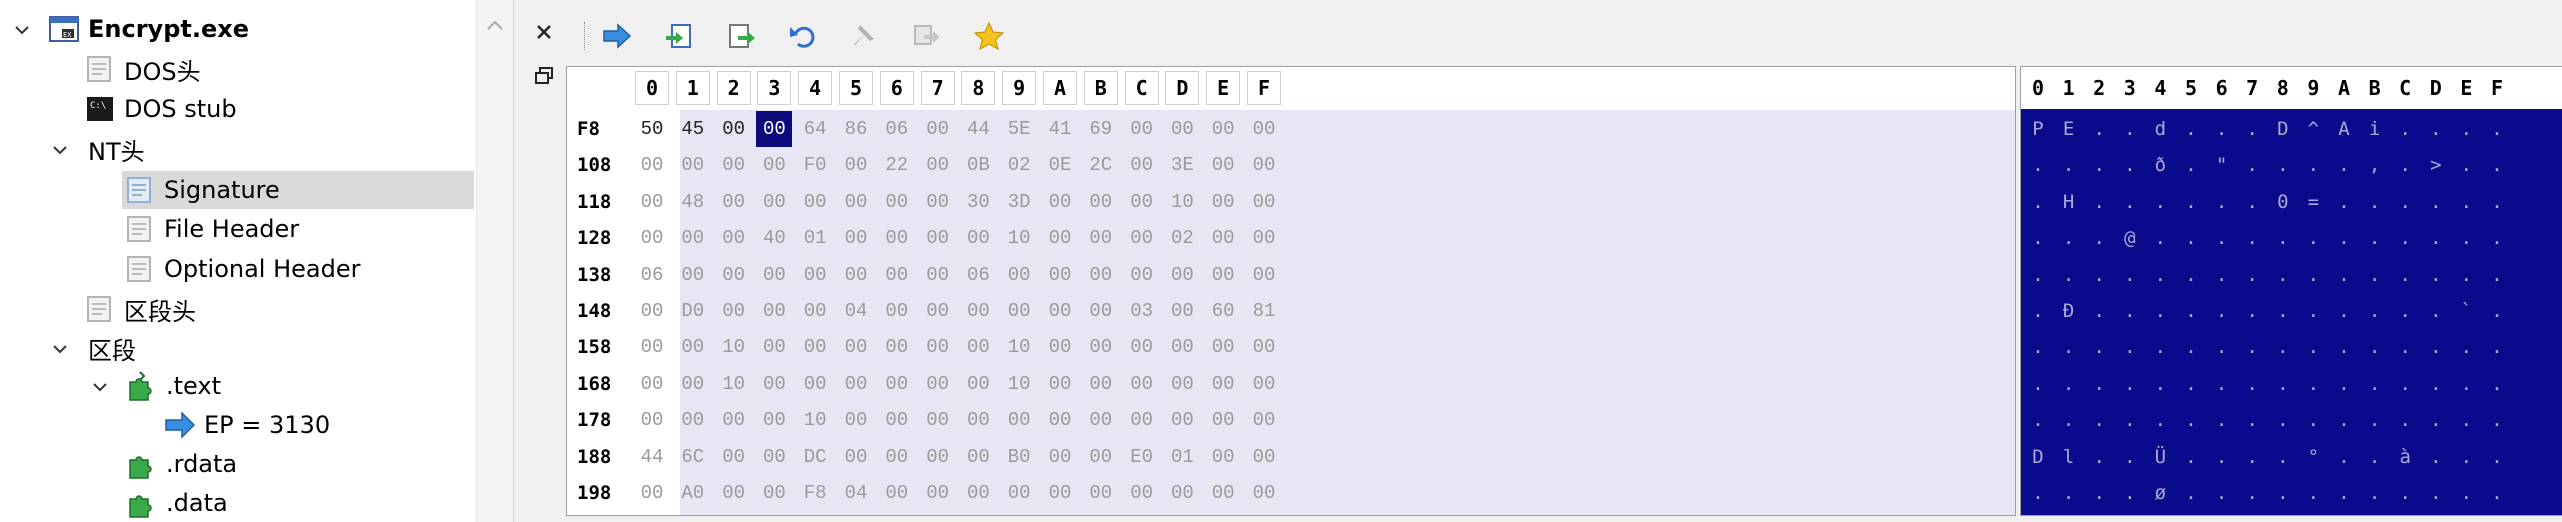 The height and width of the screenshot is (522, 2562). Describe the element at coordinates (693, 202) in the screenshot. I see `hex-byte-cell: 48` at that location.